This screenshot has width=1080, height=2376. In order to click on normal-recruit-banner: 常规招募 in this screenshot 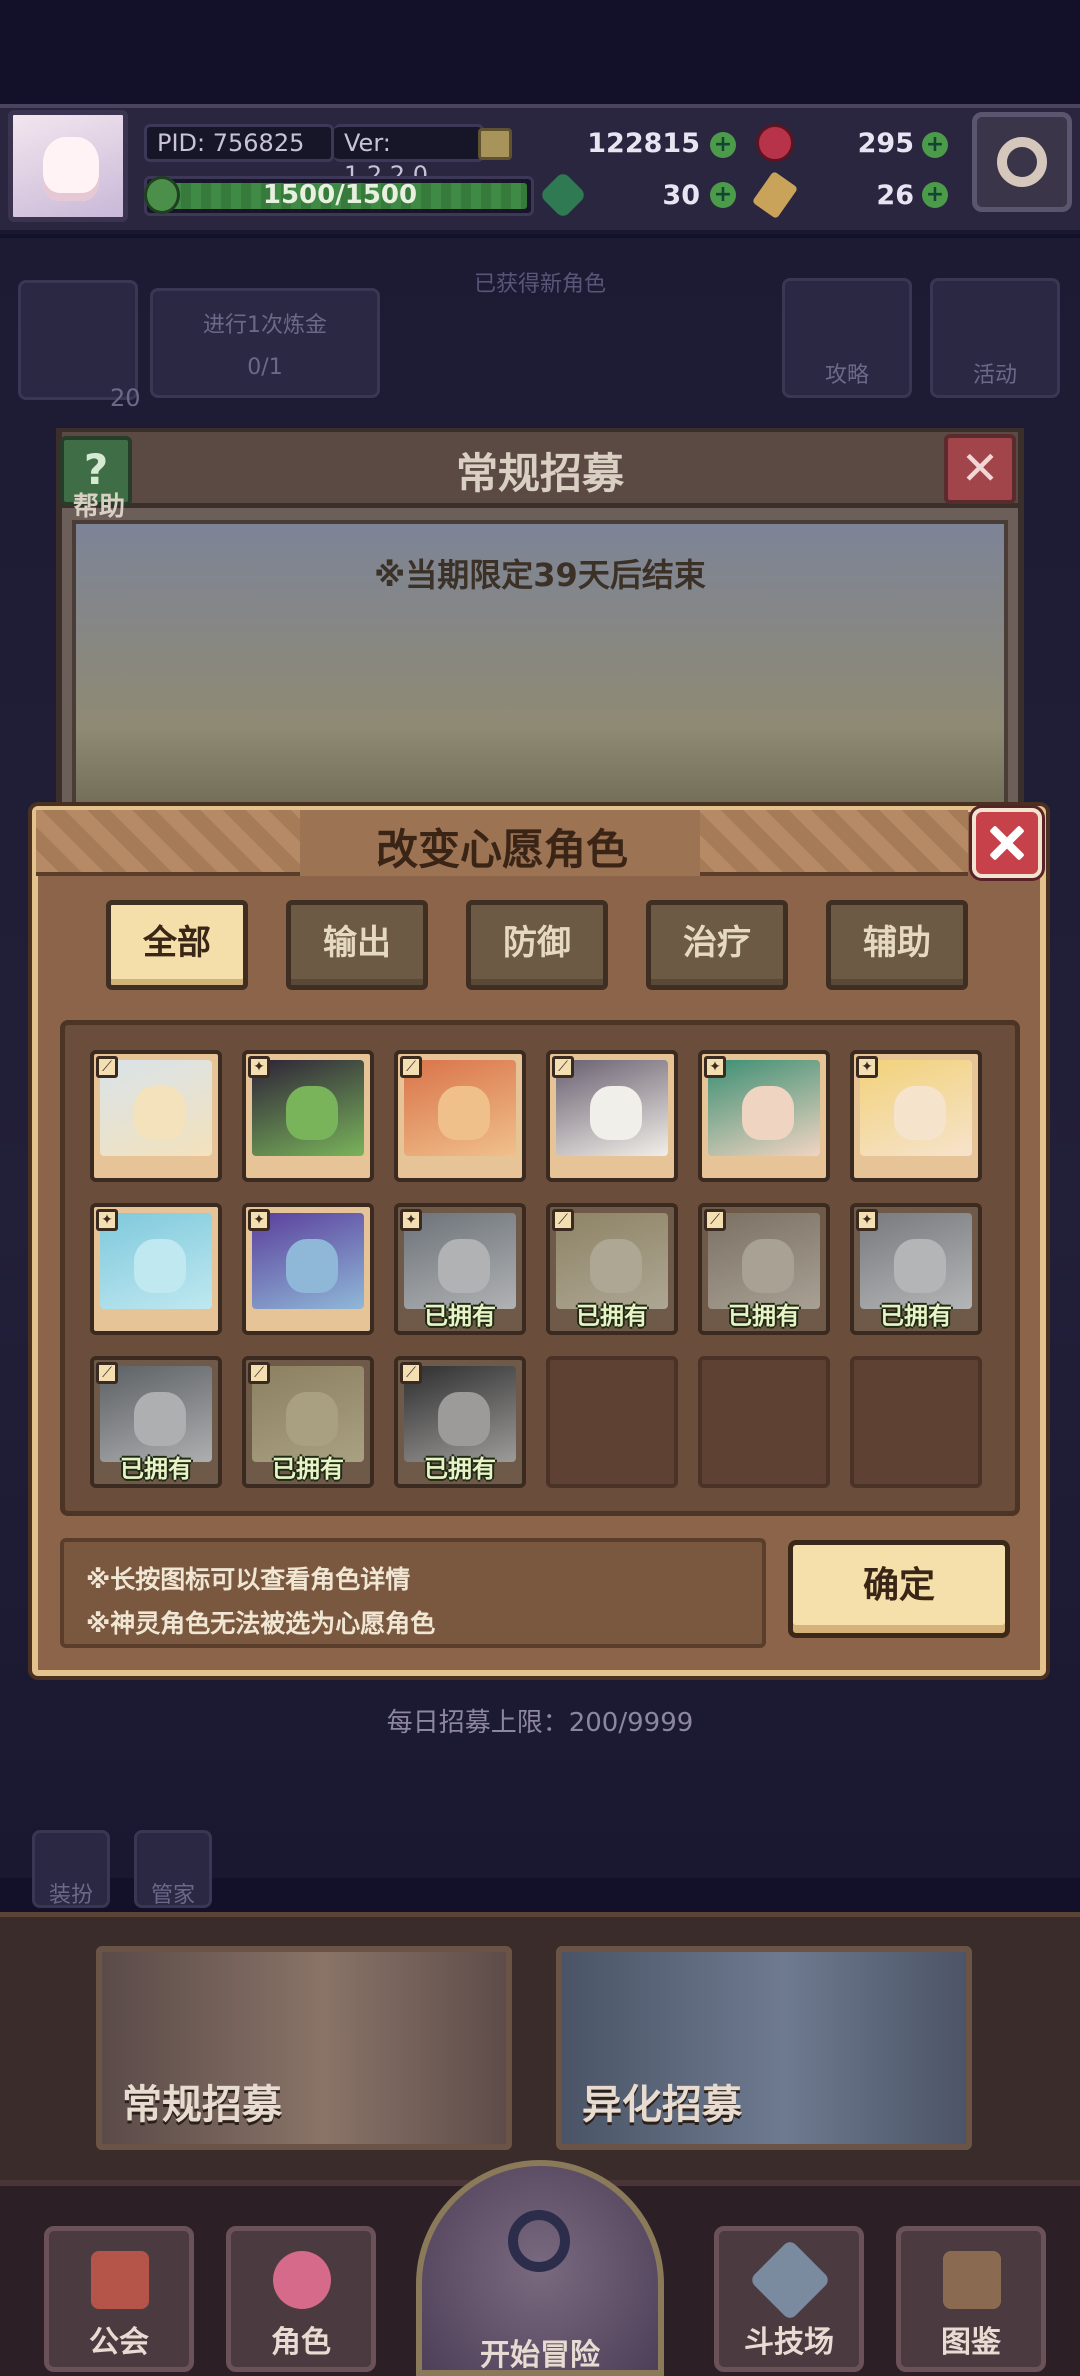, I will do `click(304, 2048)`.